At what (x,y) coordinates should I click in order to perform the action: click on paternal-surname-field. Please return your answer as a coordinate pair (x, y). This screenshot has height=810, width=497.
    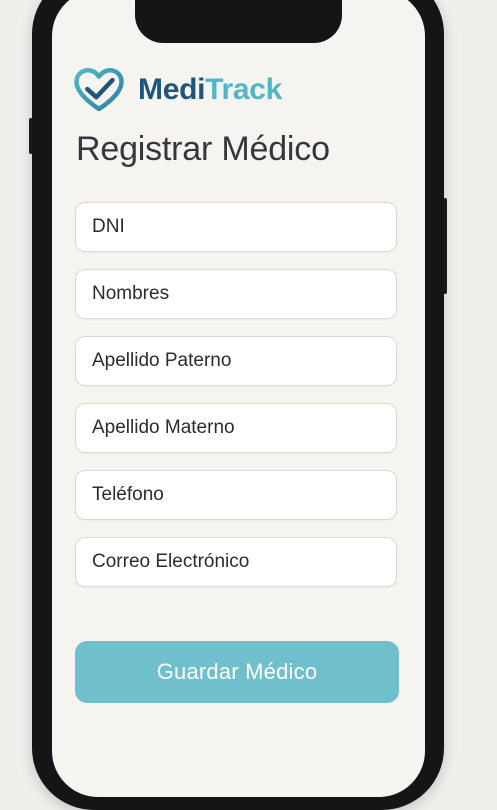
    Looking at the image, I should click on (236, 361).